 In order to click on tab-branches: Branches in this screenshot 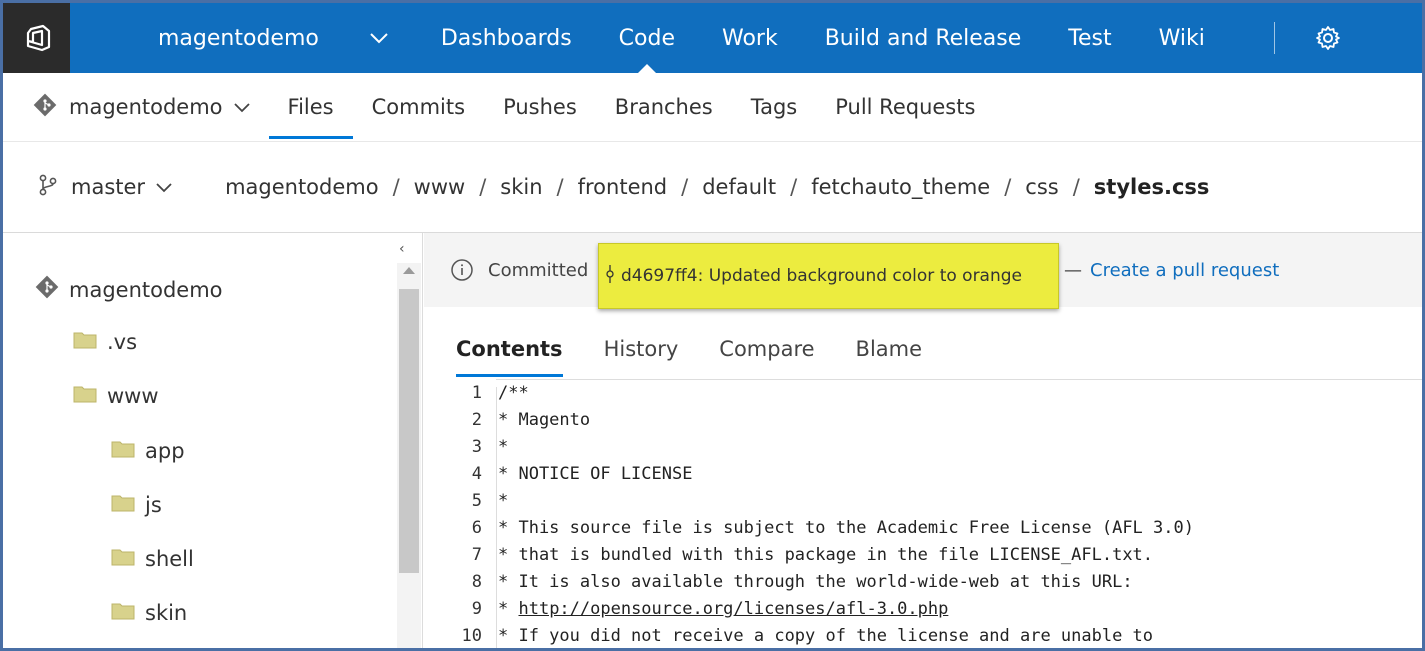, I will do `click(664, 107)`.